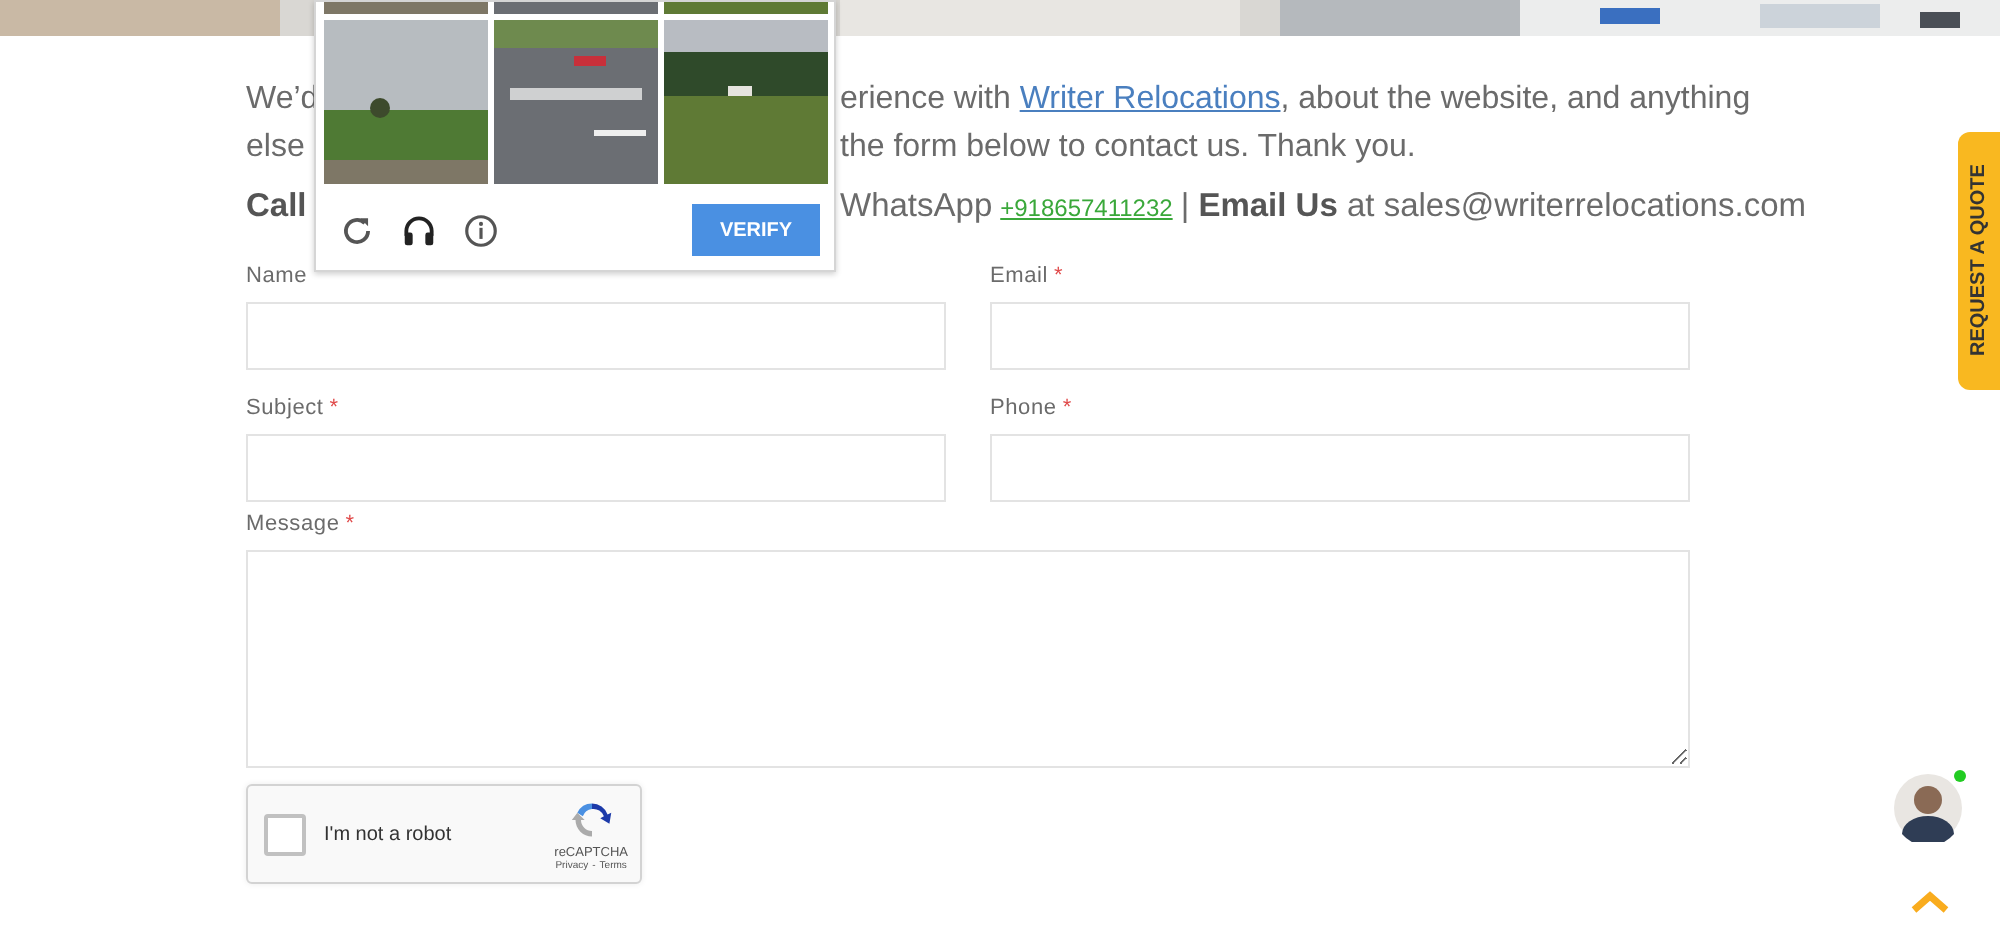 The image size is (2000, 928). I want to click on field-label: Phone, so click(1023, 408).